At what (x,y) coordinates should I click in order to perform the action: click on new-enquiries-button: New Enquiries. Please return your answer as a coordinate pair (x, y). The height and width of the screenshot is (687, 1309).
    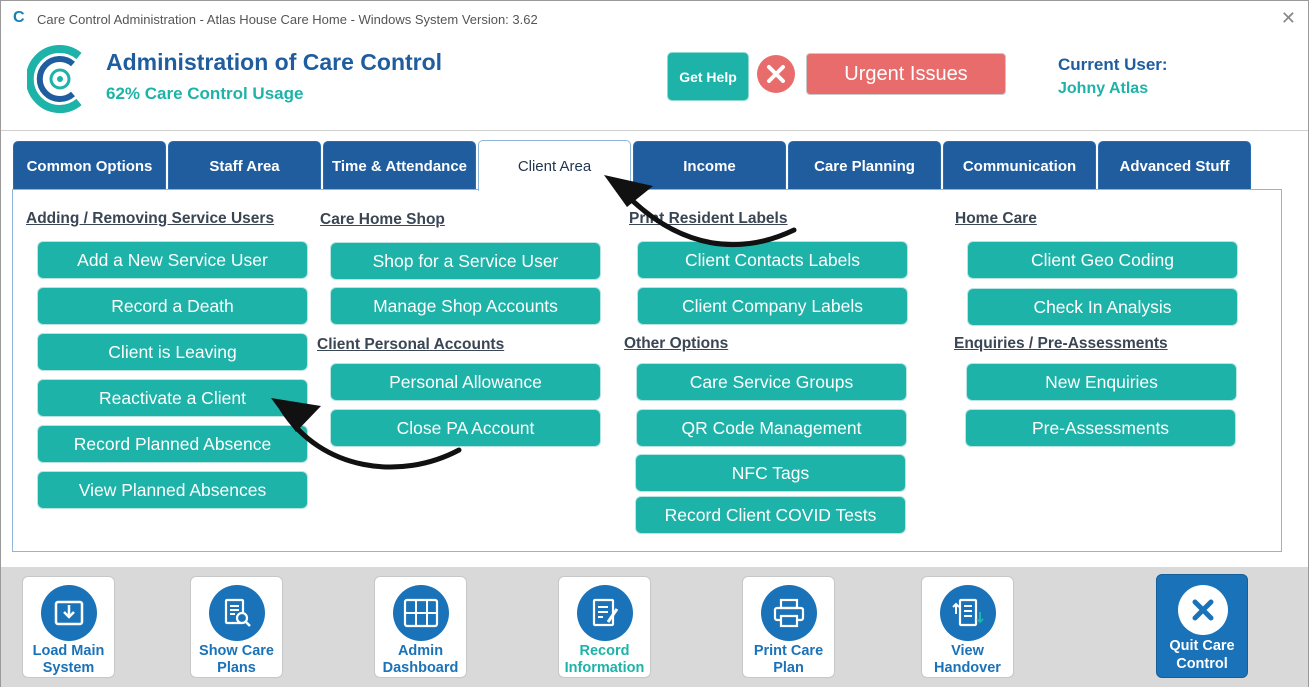
    Looking at the image, I should click on (1101, 382).